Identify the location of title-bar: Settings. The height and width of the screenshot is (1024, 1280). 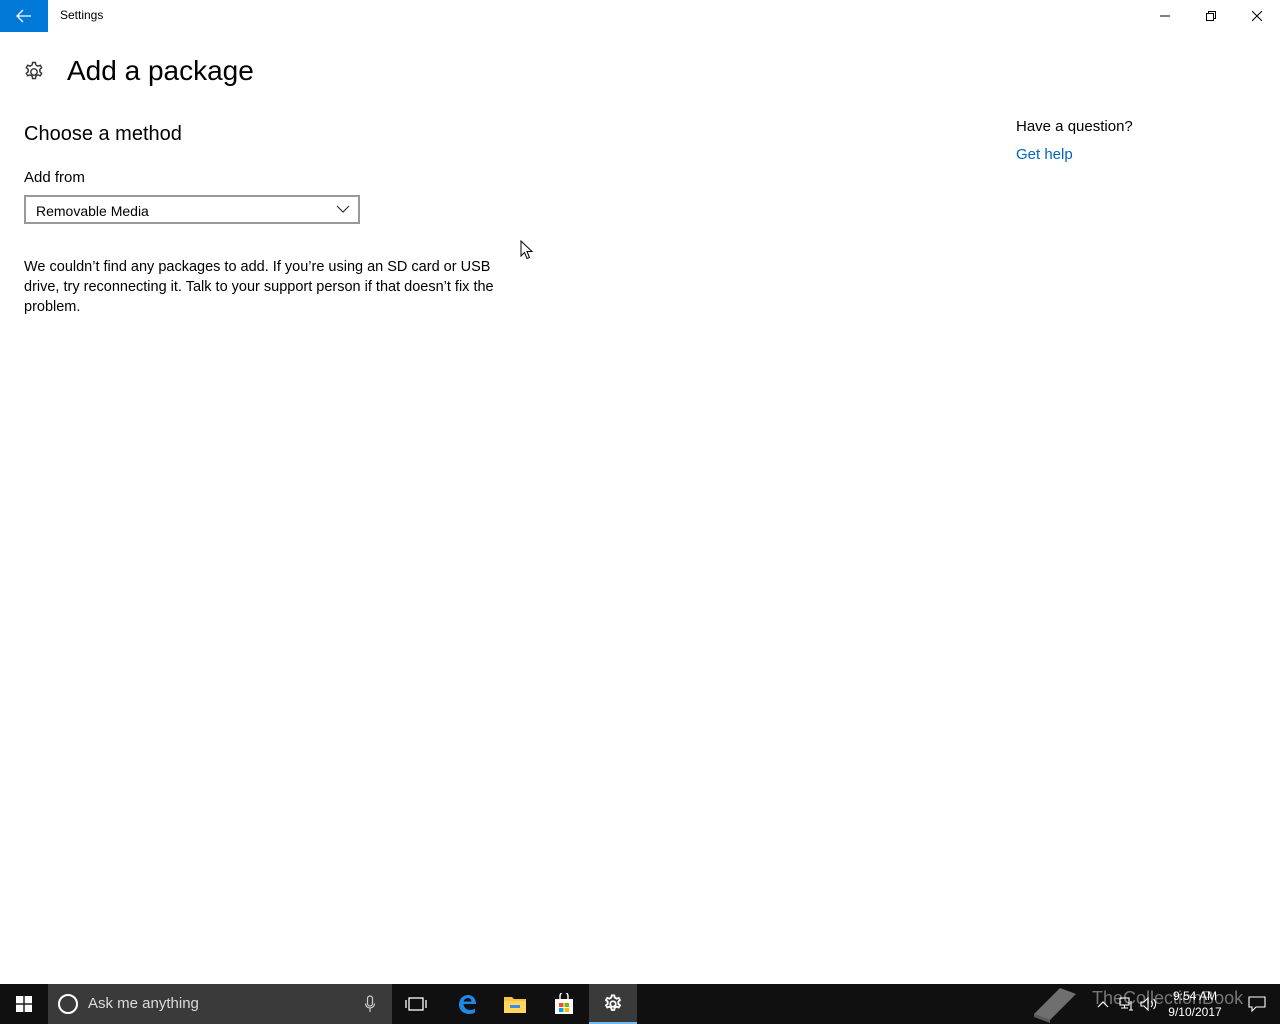
(640, 16).